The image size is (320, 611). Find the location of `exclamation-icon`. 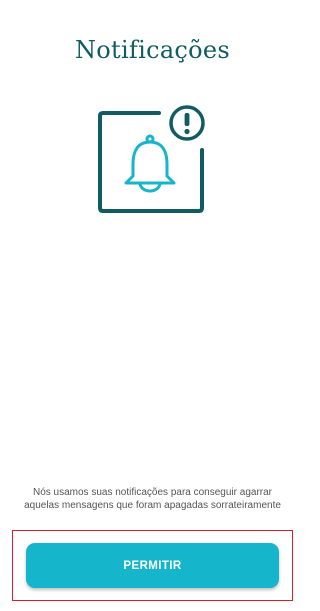

exclamation-icon is located at coordinates (187, 123).